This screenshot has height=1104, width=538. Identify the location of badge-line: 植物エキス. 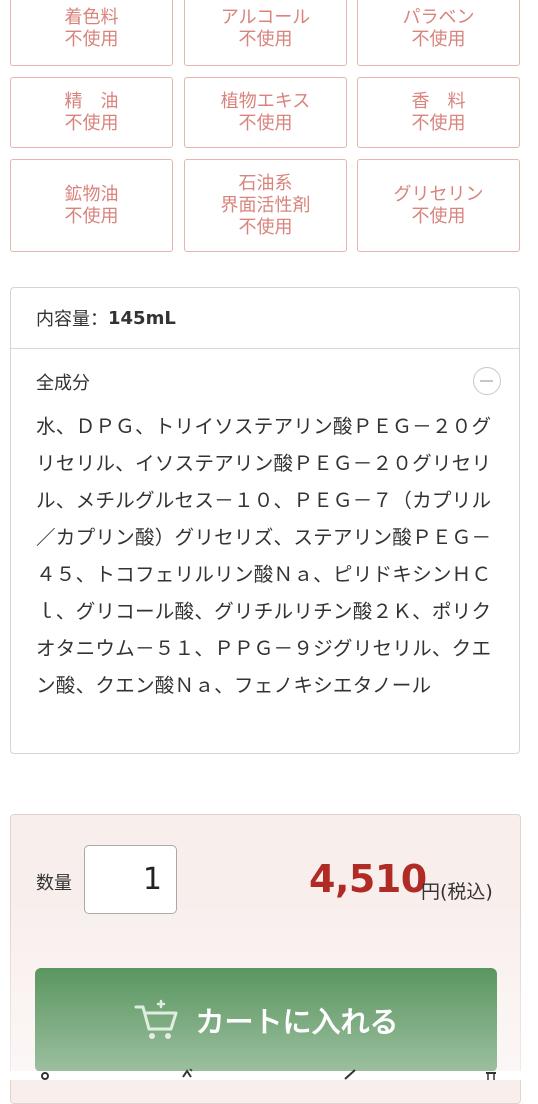
(265, 101).